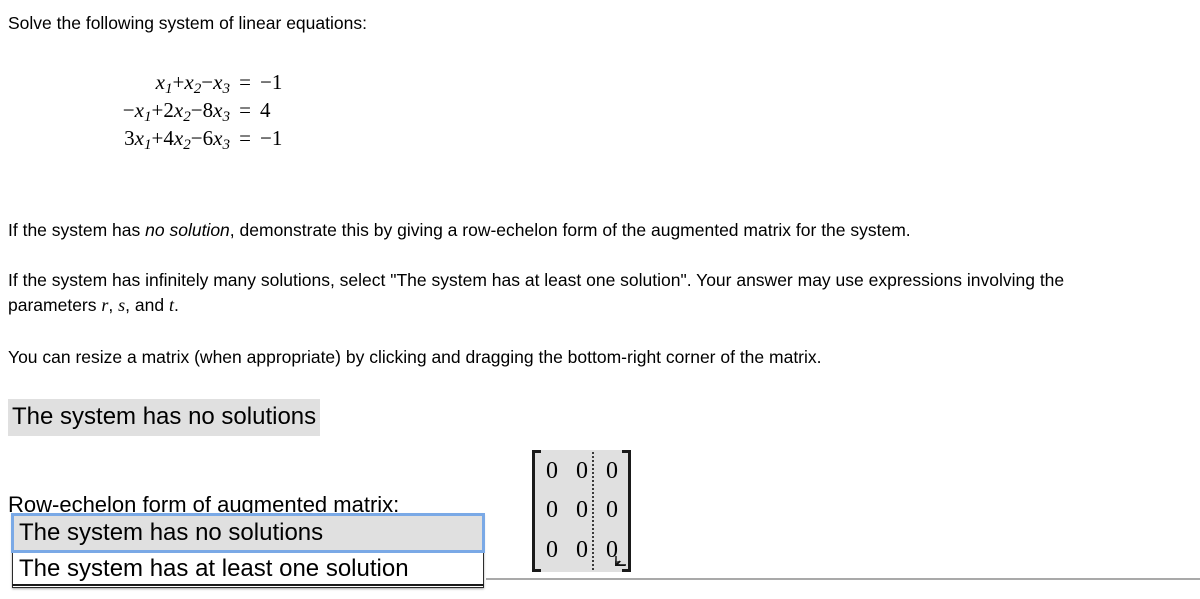 This screenshot has height=599, width=1200. Describe the element at coordinates (582, 471) in the screenshot. I see `matrix-cell-r1c2: 0` at that location.